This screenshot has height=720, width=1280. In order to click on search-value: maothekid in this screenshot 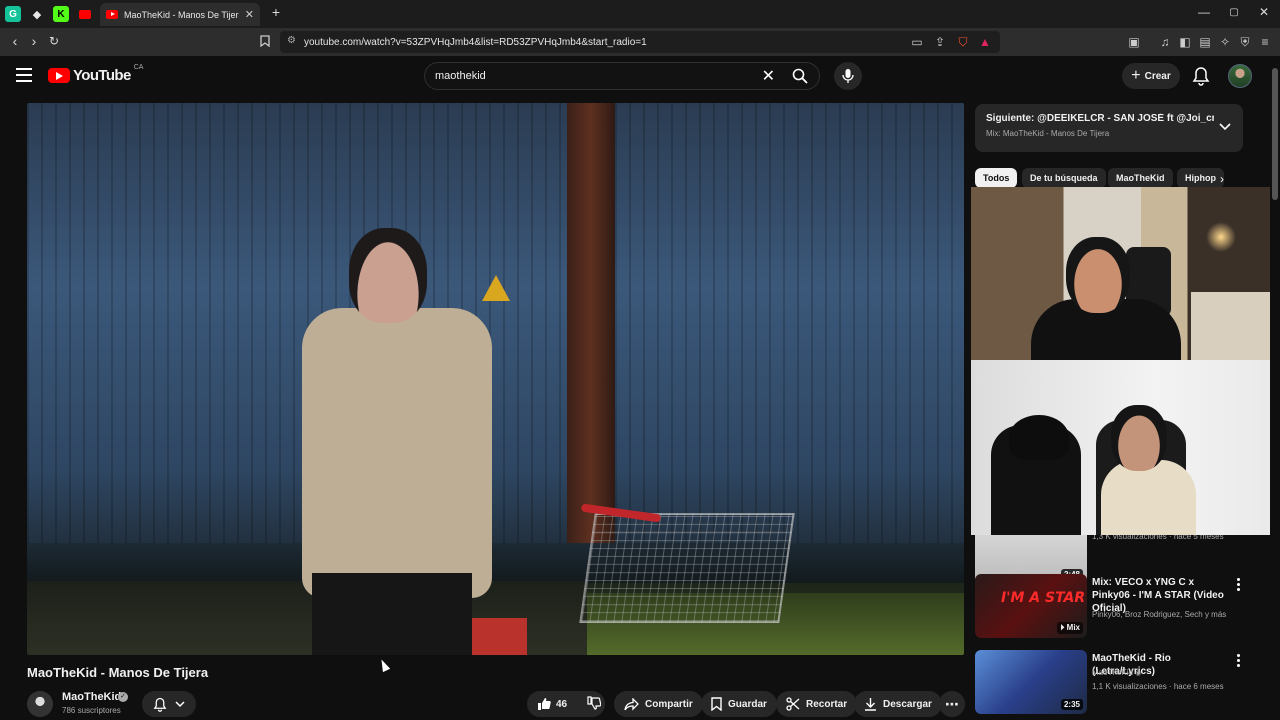, I will do `click(460, 76)`.